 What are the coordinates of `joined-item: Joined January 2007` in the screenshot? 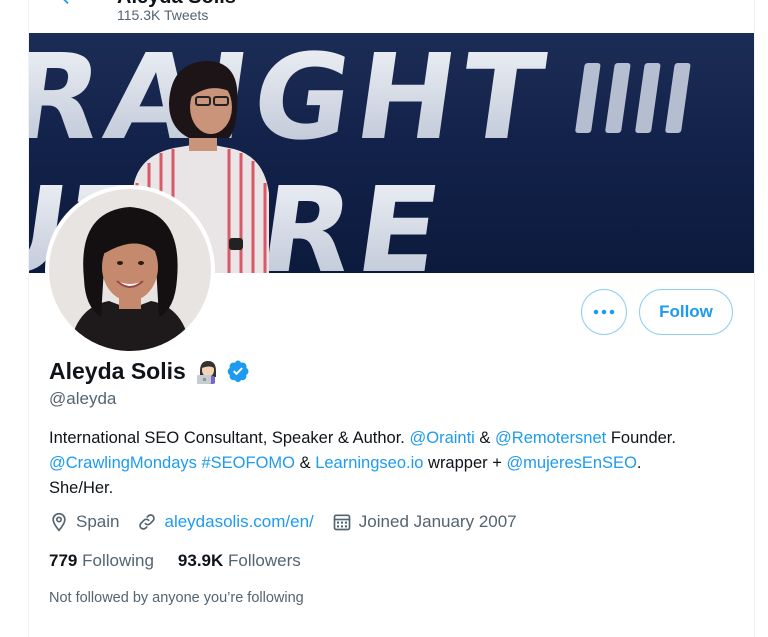 It's located at (424, 522).